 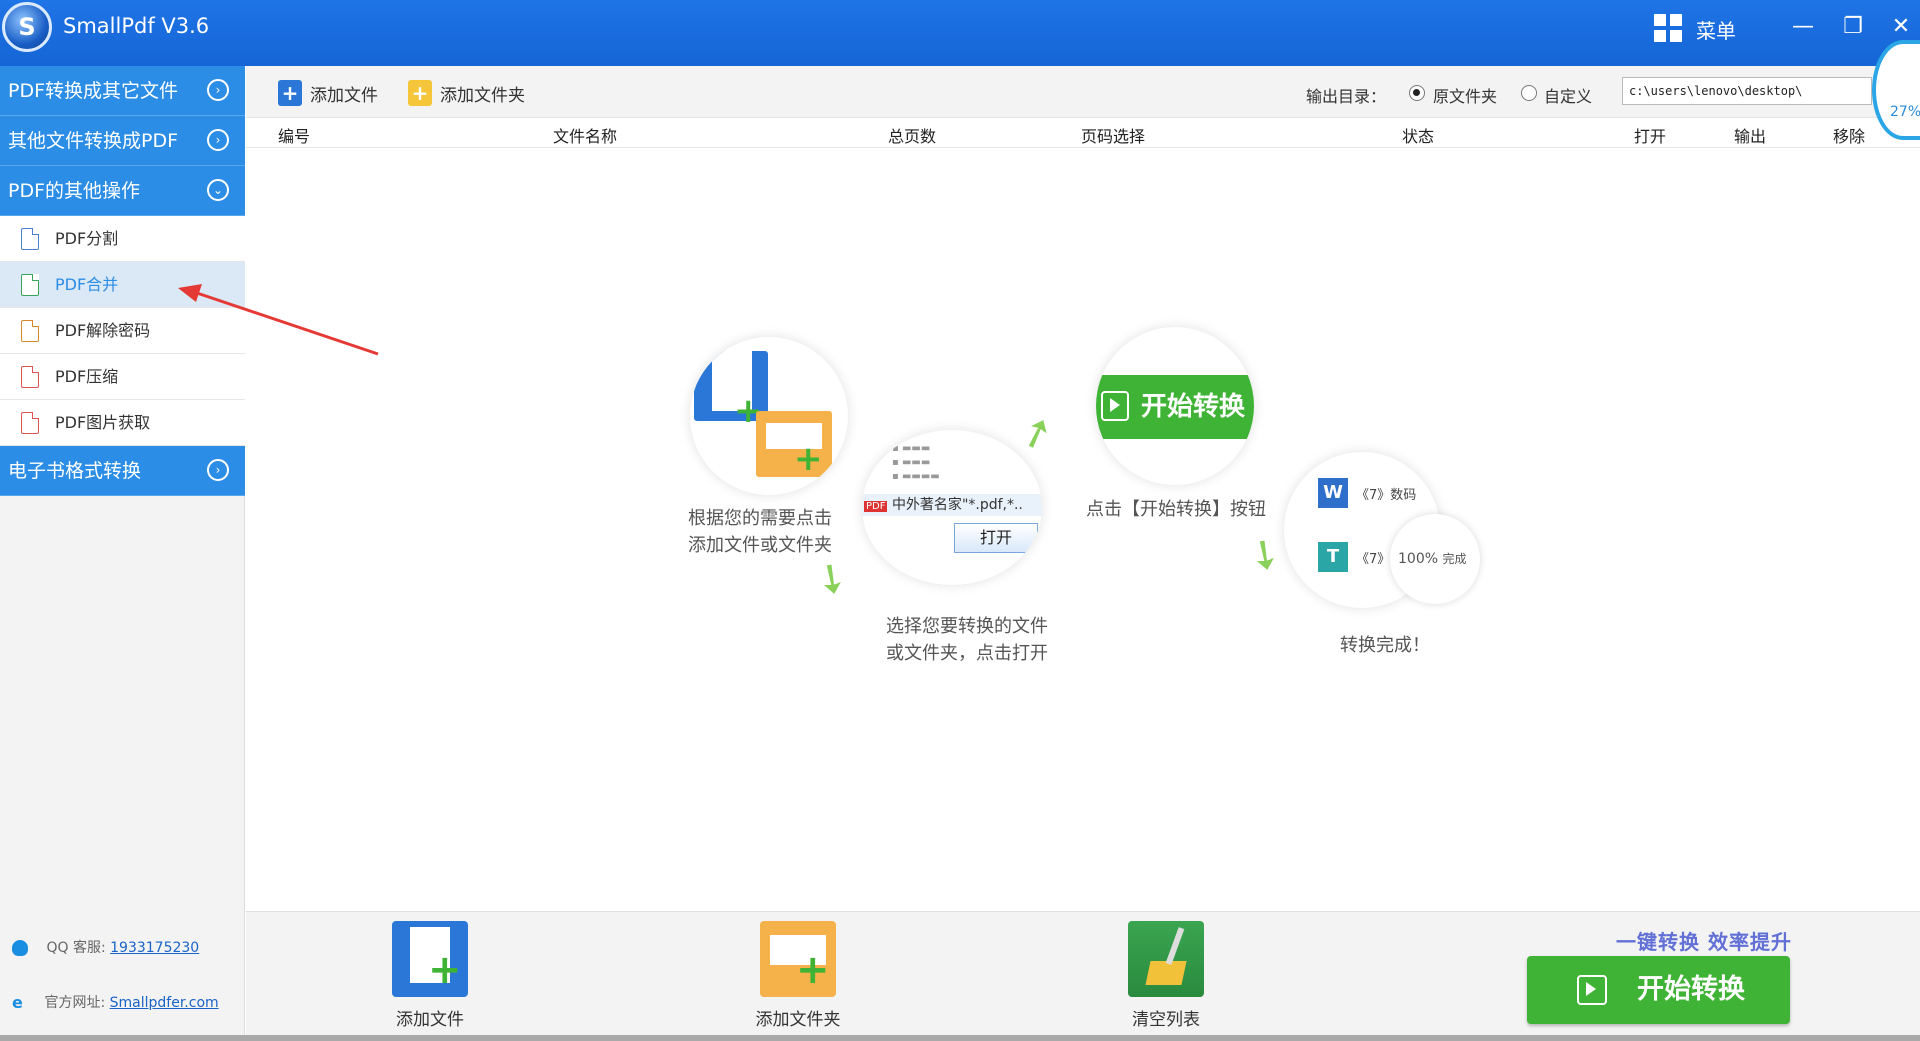 What do you see at coordinates (278, 320) in the screenshot?
I see `annotation-arrow` at bounding box center [278, 320].